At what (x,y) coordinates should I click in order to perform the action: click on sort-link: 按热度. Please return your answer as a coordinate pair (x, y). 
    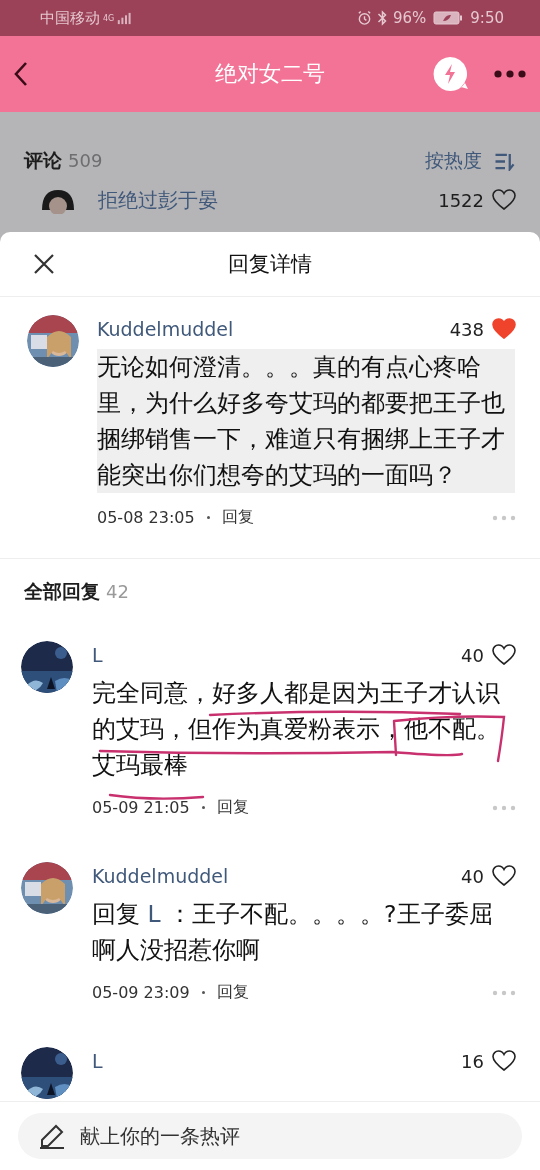
    Looking at the image, I should click on (453, 161).